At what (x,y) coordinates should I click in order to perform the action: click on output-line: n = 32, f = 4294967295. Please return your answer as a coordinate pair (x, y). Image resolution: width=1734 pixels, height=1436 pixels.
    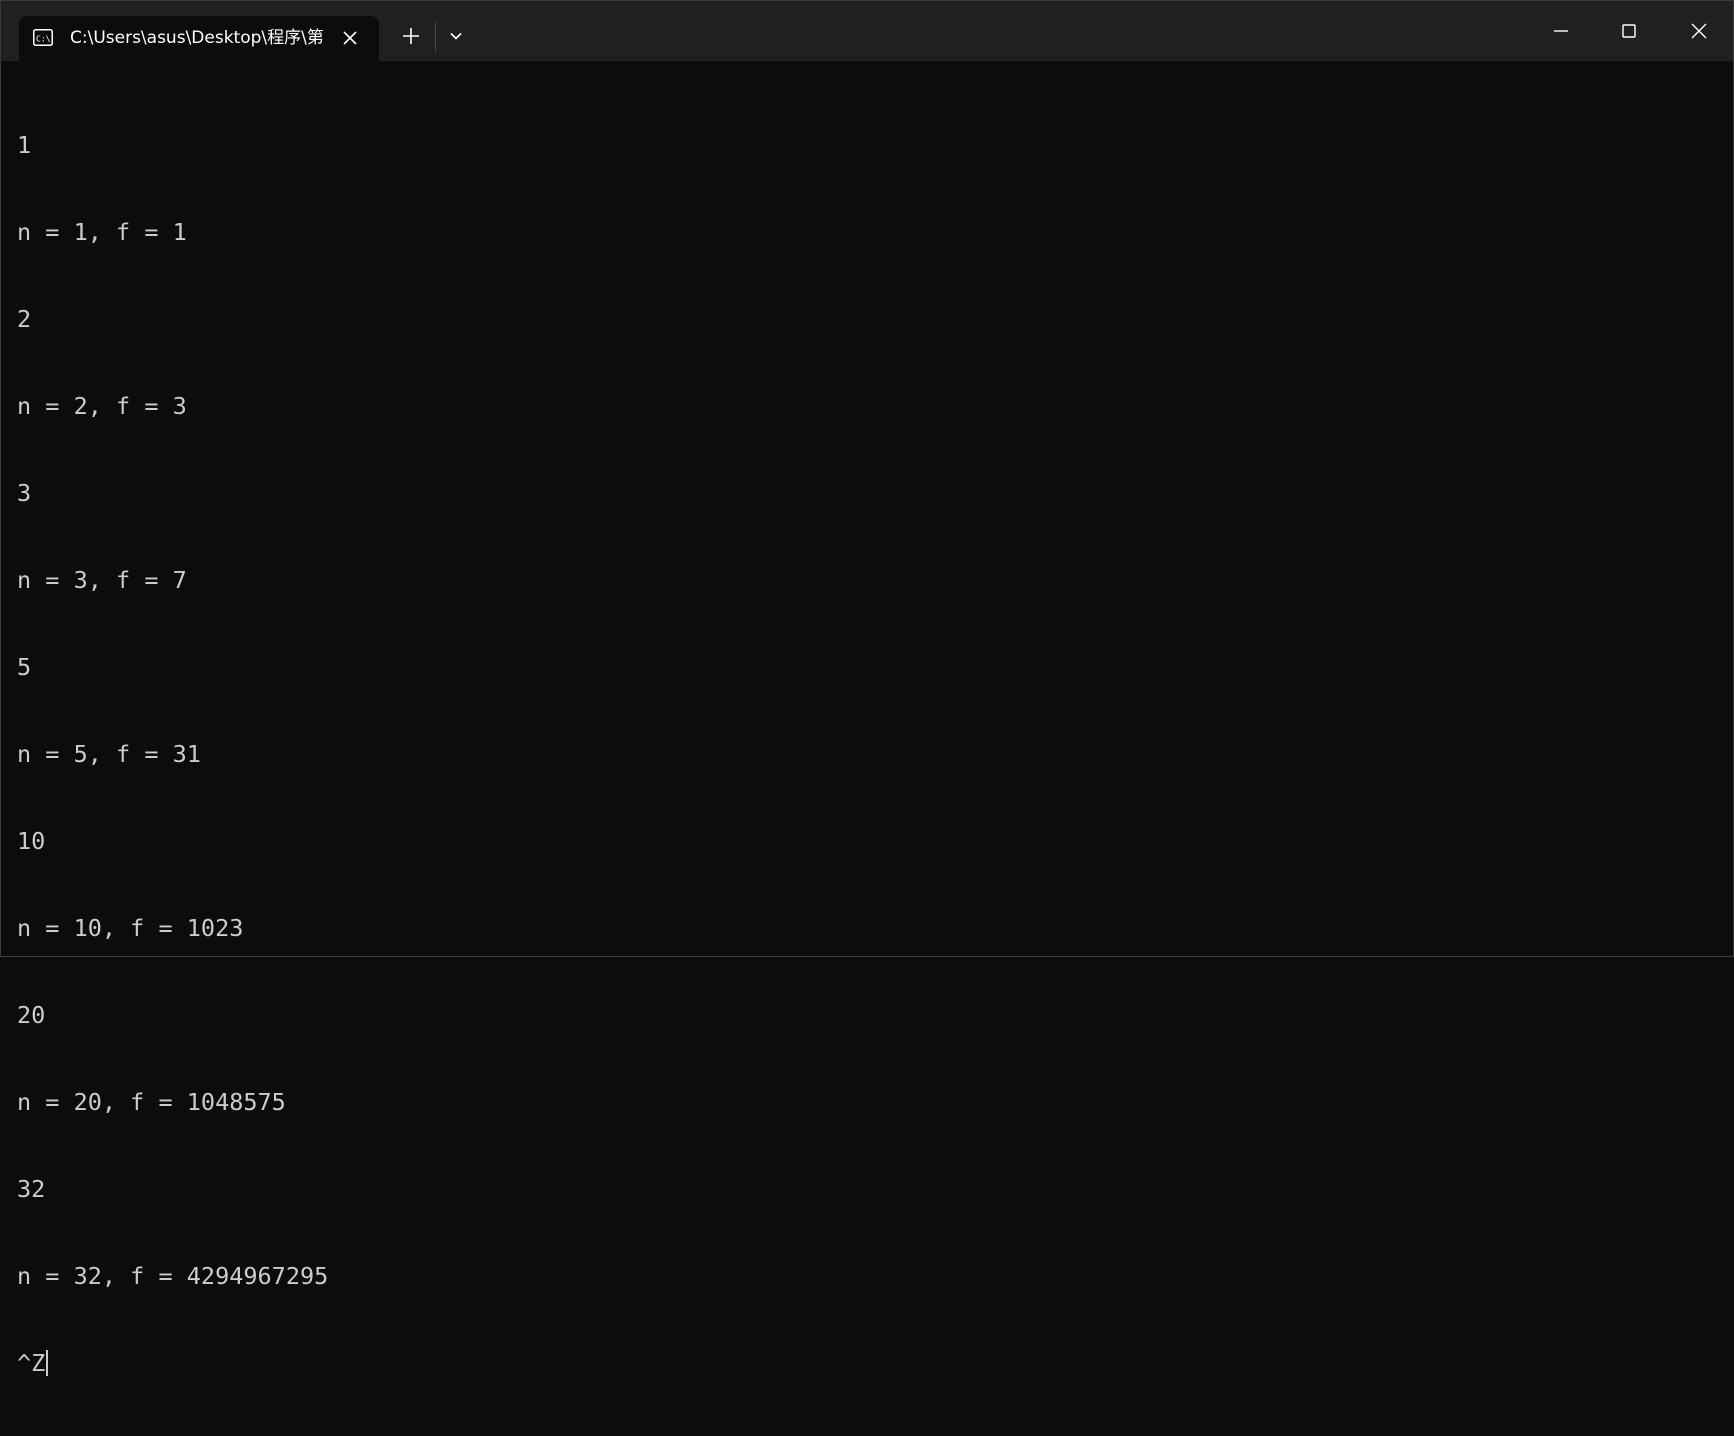
    Looking at the image, I should click on (173, 1276).